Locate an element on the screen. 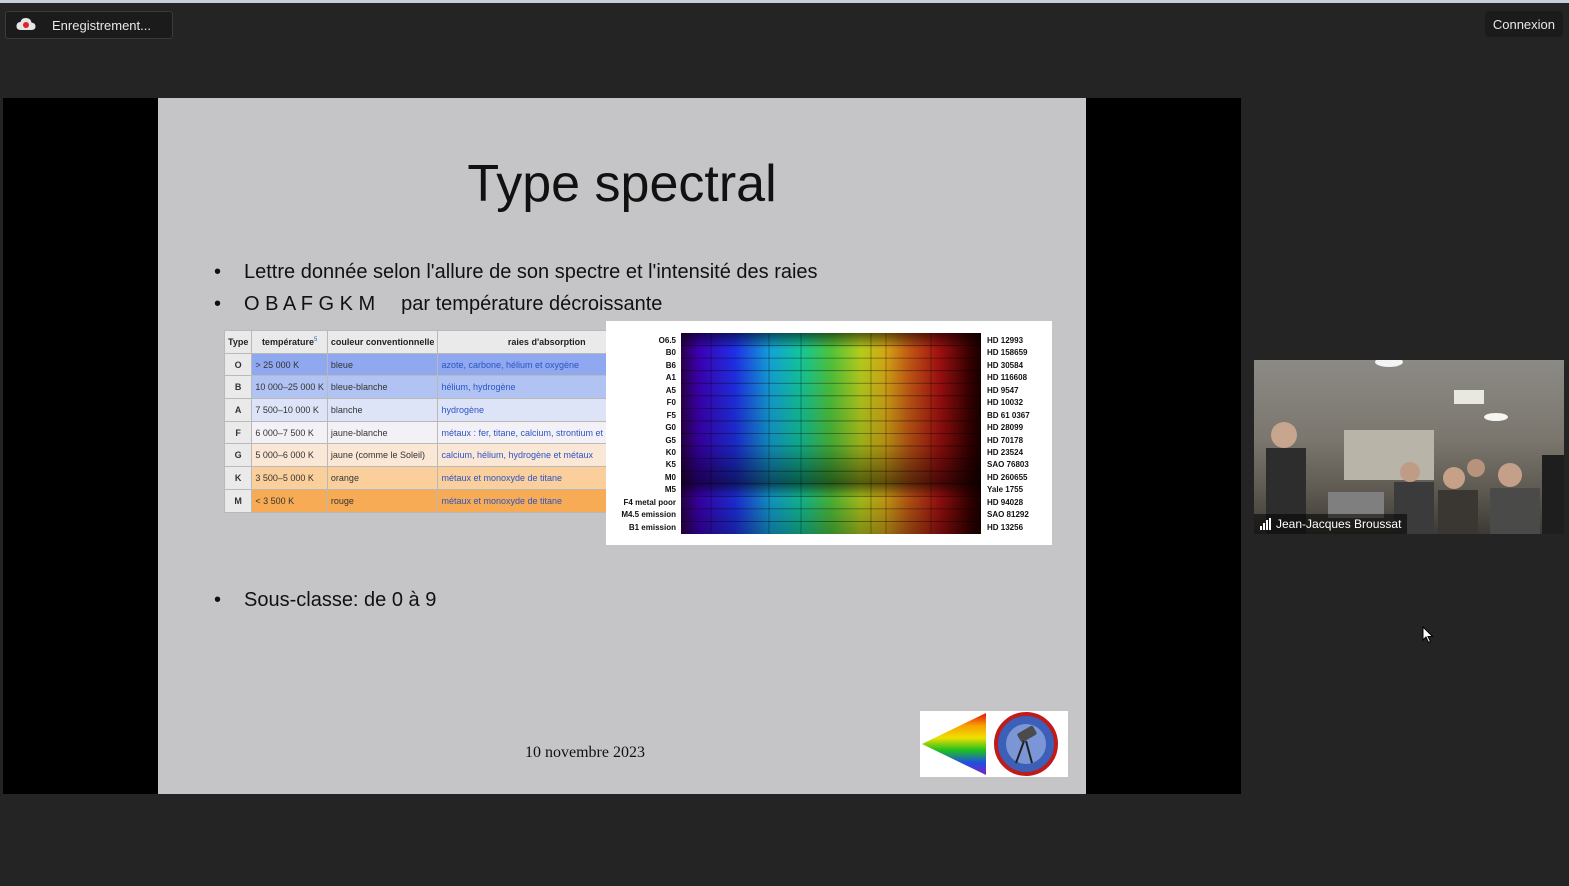 Image resolution: width=1569 pixels, height=886 pixels. table-header: couleur conventionnelle is located at coordinates (382, 342).